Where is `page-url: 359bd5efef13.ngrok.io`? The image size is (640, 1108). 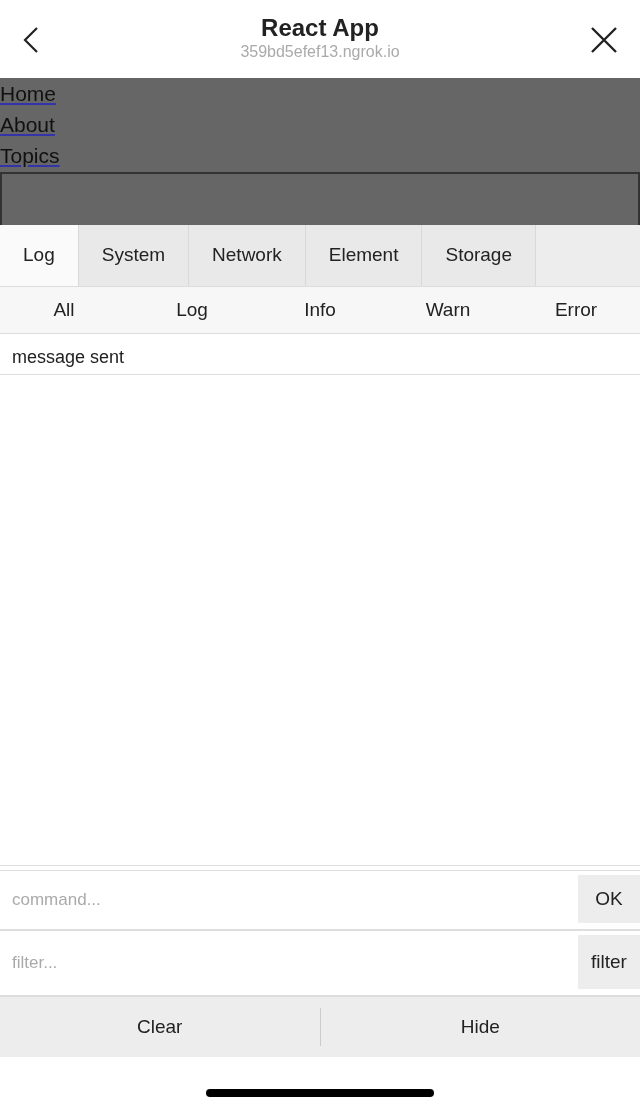
page-url: 359bd5efef13.ngrok.io is located at coordinates (320, 52).